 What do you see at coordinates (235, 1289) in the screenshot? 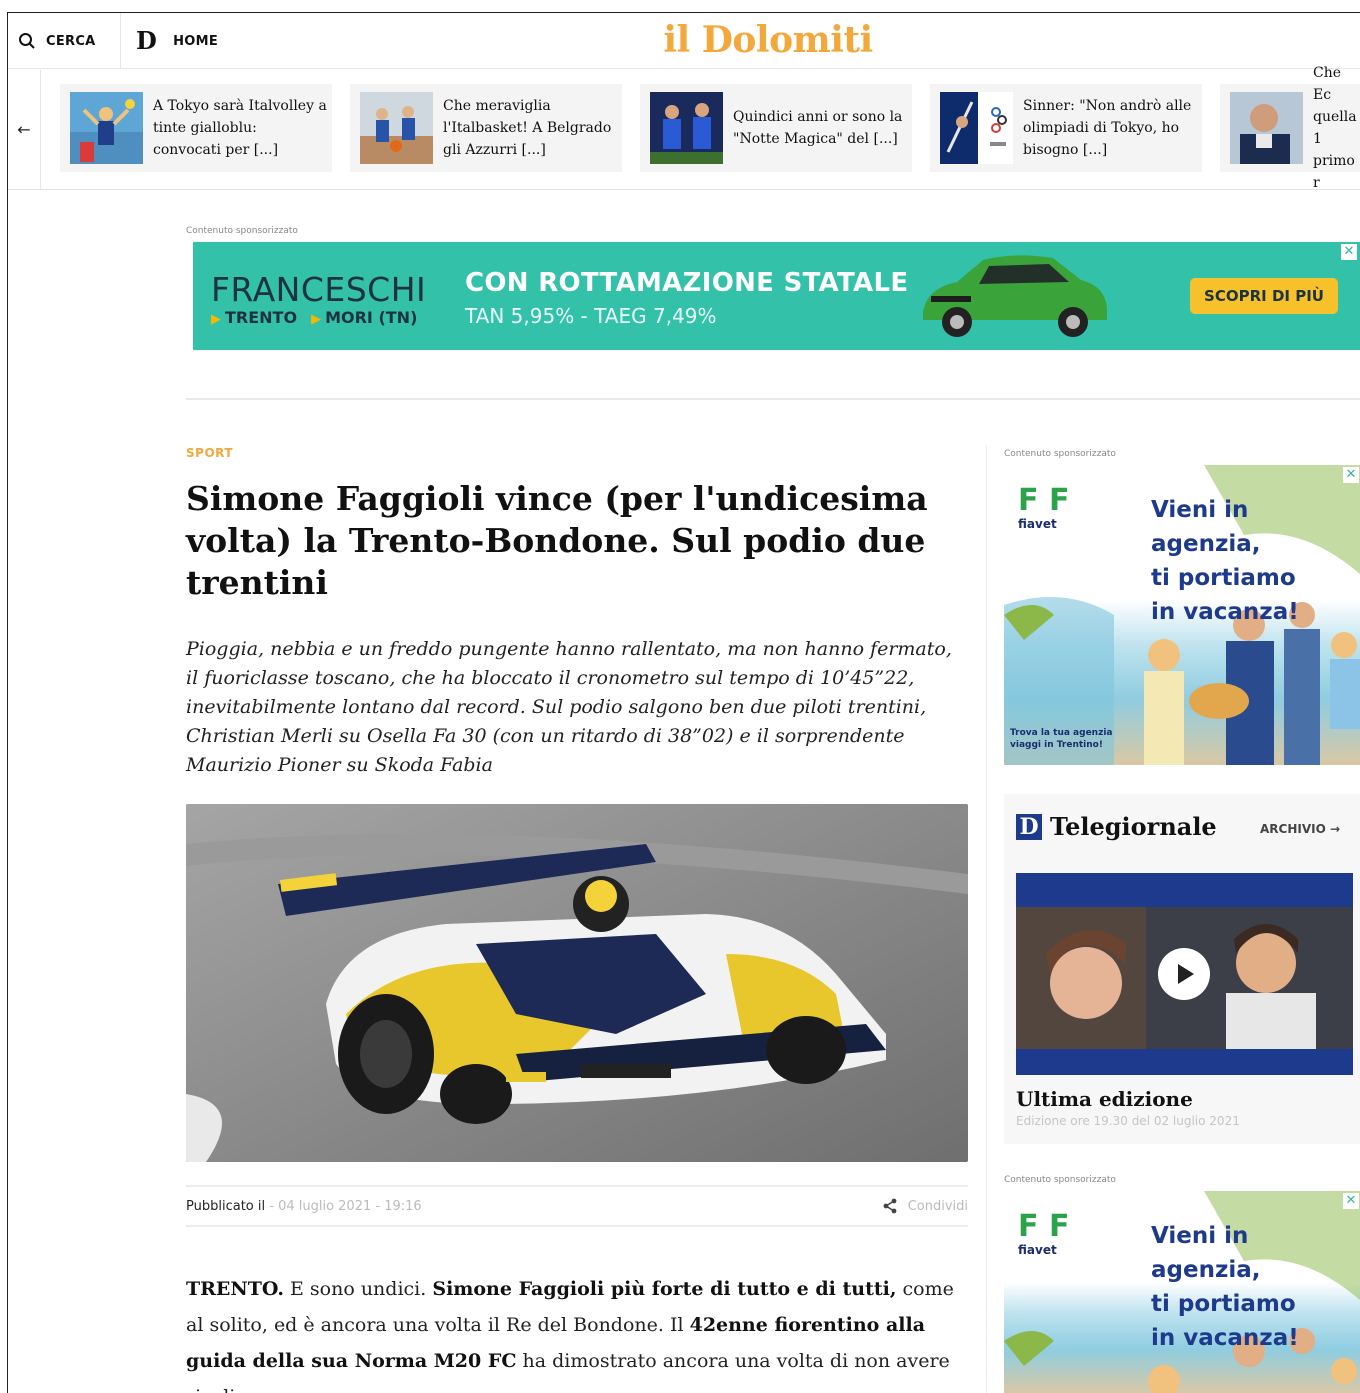
I see `body-dateline: TRENTO.` at bounding box center [235, 1289].